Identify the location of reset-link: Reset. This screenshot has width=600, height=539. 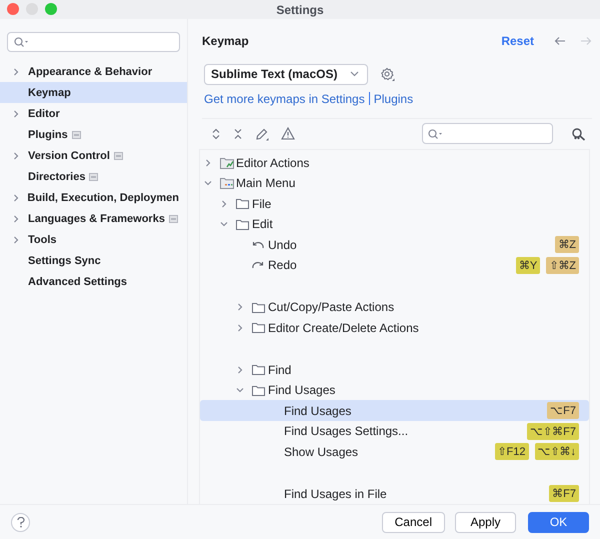
(517, 41).